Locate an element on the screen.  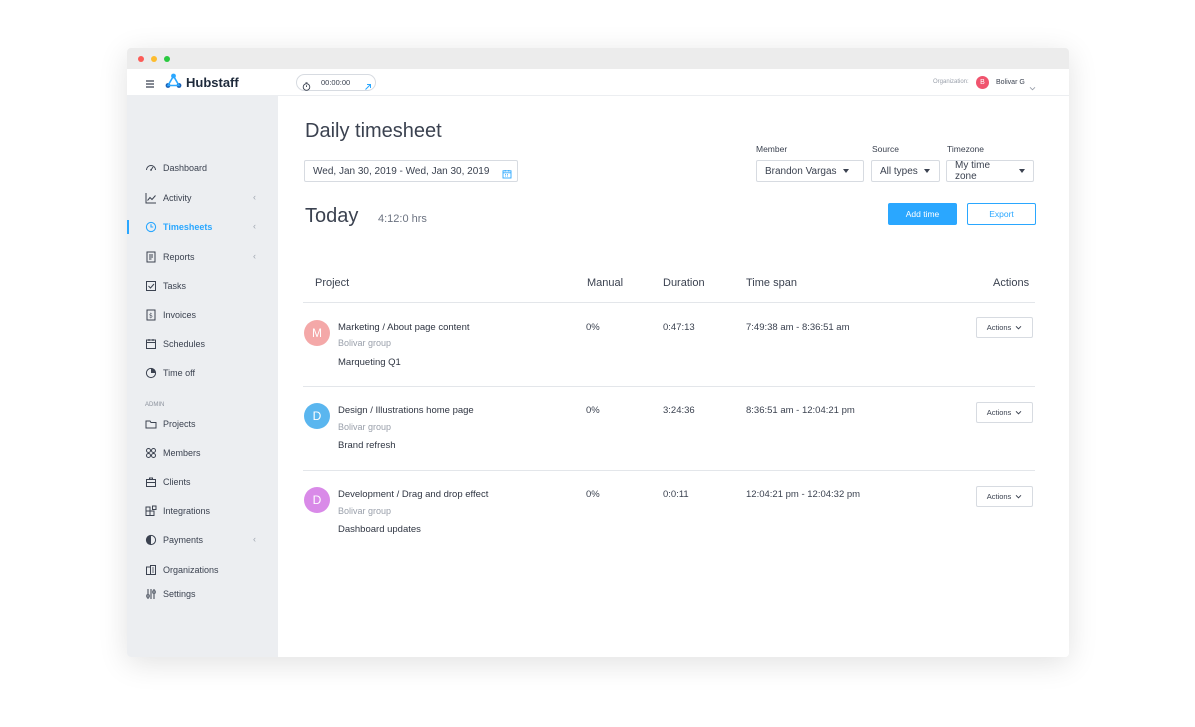
sidebar-item-label: Schedules is located at coordinates (184, 344).